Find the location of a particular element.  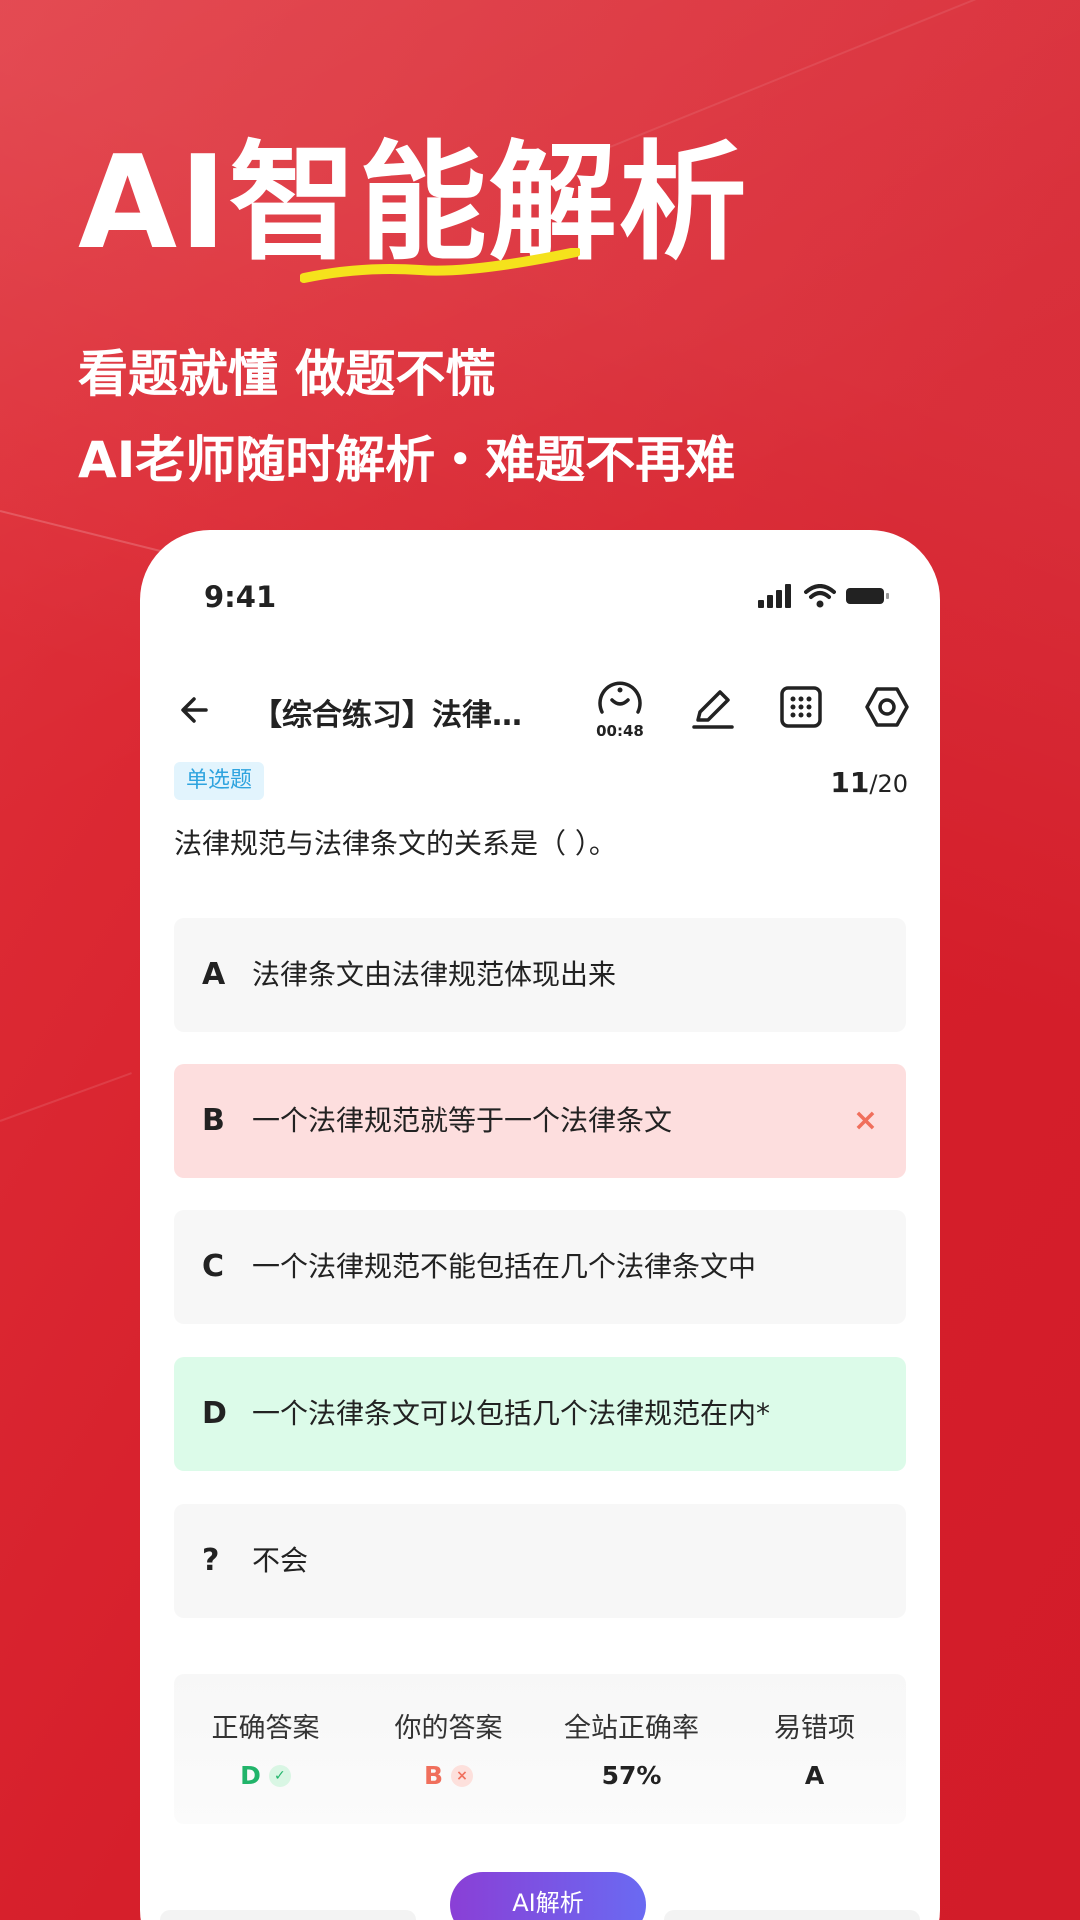

hero-underline-stroke is located at coordinates (440, 265).